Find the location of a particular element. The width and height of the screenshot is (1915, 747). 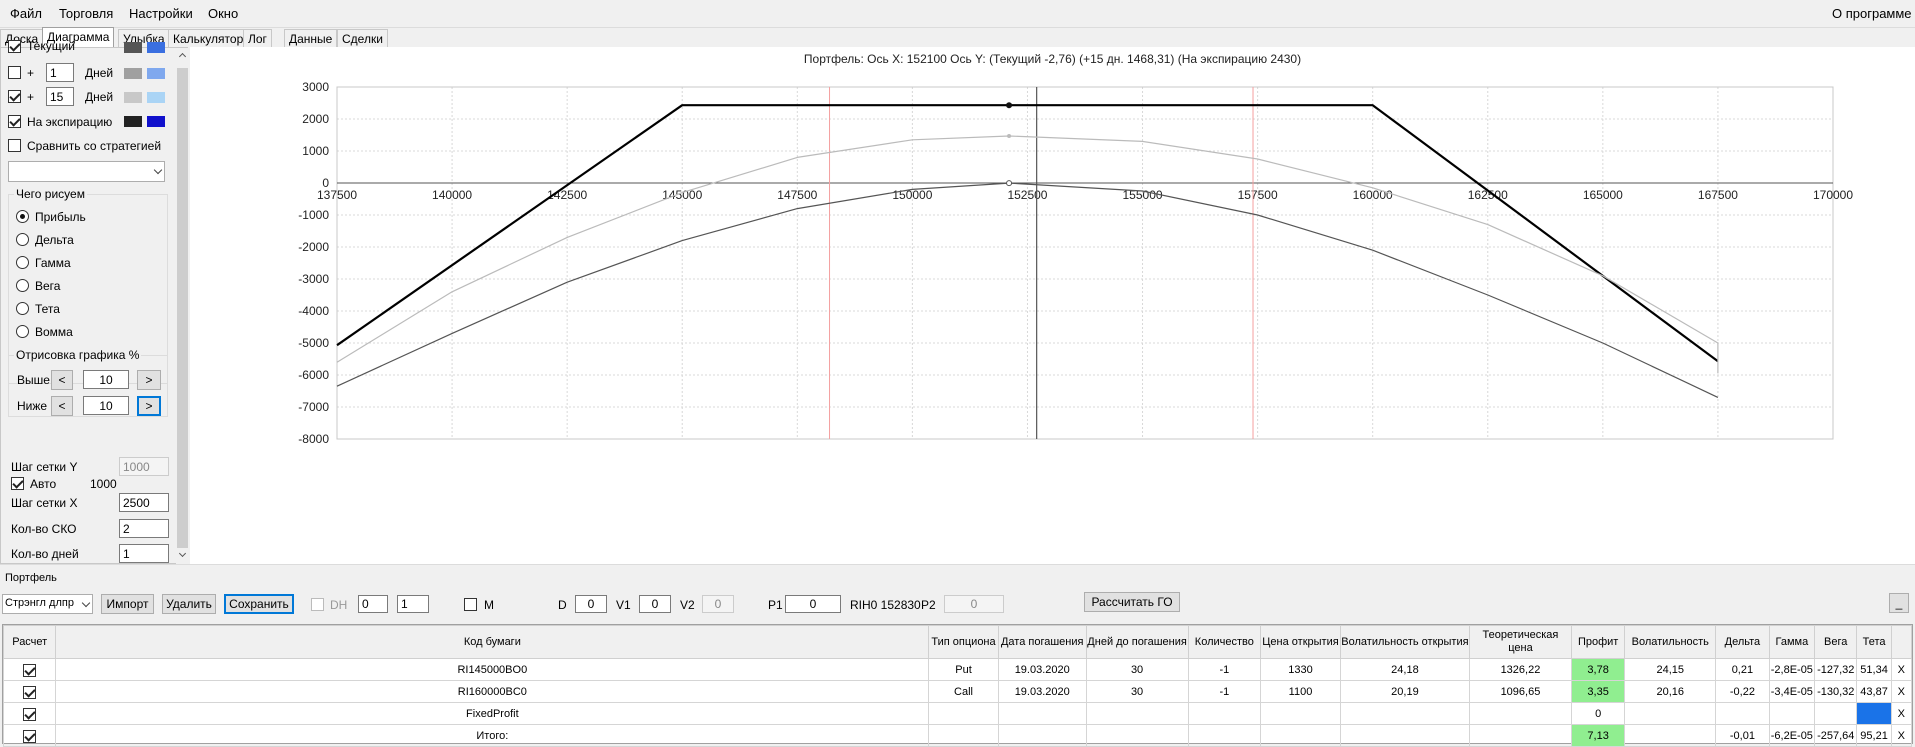

col-theta: Тета is located at coordinates (1874, 642).